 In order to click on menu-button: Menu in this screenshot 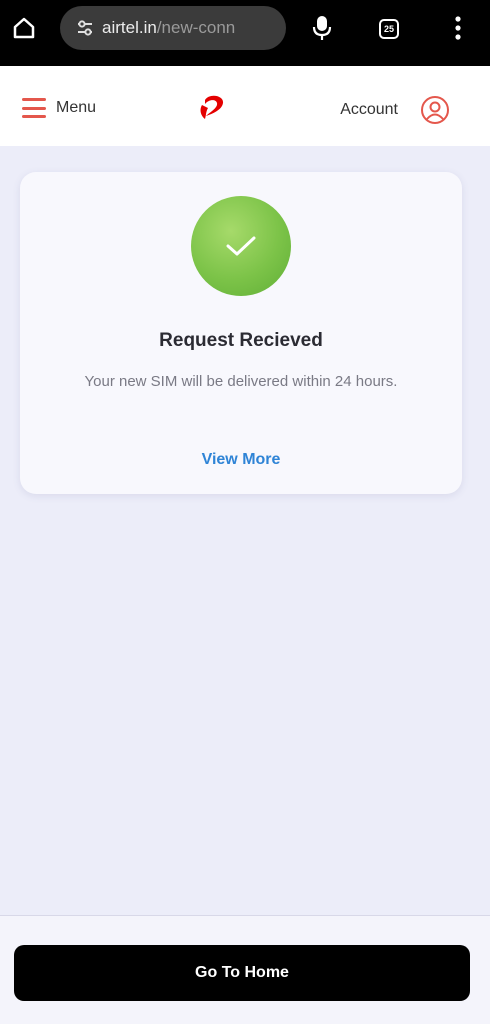, I will do `click(59, 108)`.